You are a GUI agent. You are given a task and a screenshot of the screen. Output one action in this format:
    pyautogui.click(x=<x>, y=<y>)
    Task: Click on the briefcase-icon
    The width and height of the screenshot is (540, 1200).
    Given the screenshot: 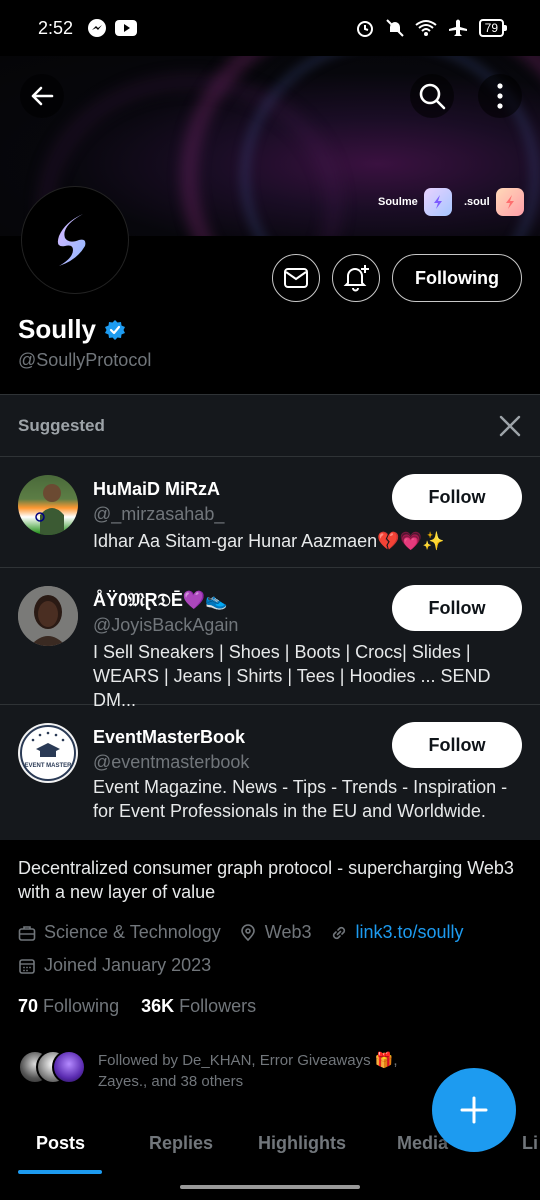 What is the action you would take?
    pyautogui.click(x=27, y=933)
    